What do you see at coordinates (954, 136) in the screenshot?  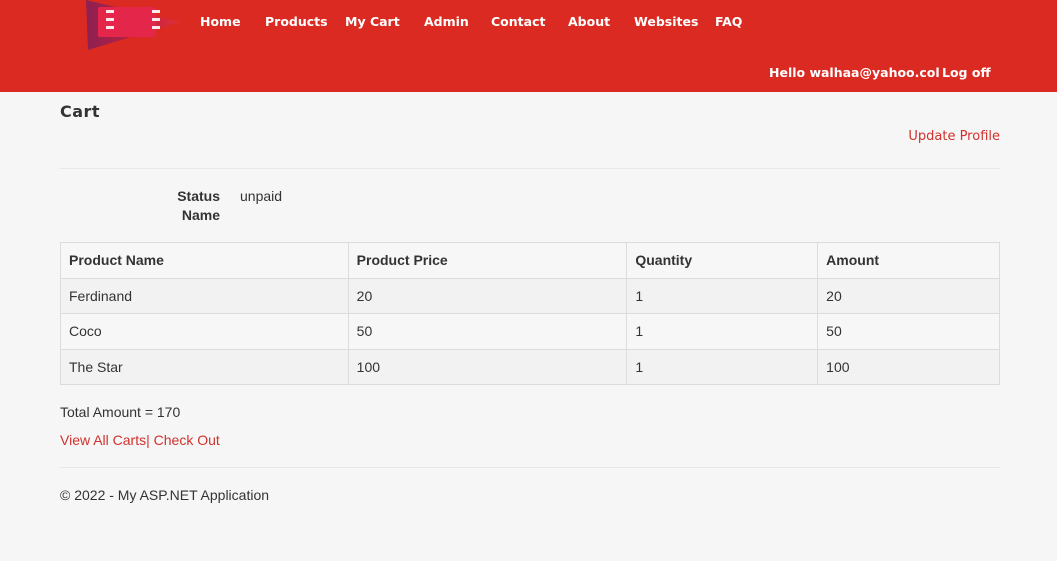 I see `update-profile-link: Update Profile` at bounding box center [954, 136].